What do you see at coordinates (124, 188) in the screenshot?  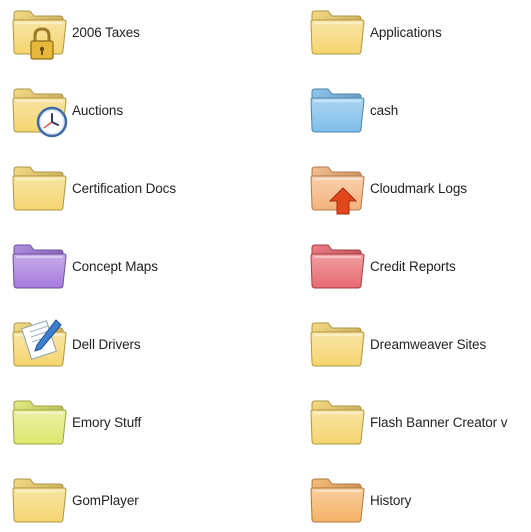 I see `folder-label: Certification Docs` at bounding box center [124, 188].